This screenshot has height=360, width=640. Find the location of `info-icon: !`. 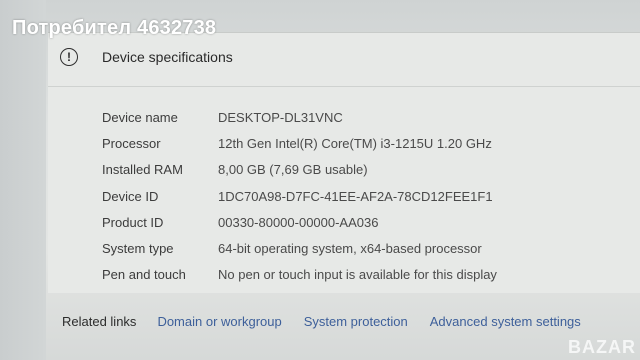

info-icon: ! is located at coordinates (69, 57).